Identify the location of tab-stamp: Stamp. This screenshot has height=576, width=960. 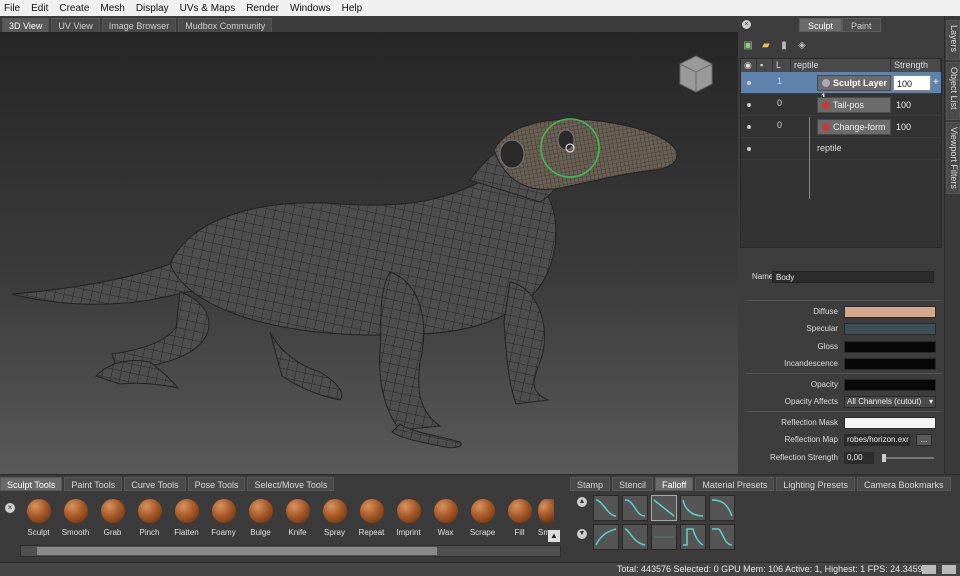
(590, 484).